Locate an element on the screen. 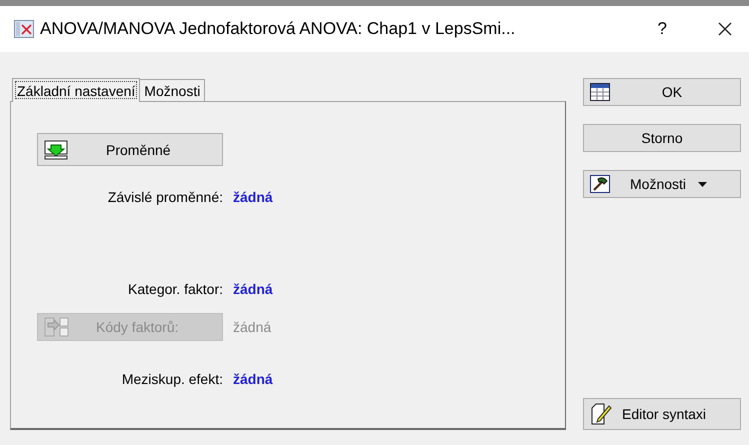 The width and height of the screenshot is (749, 445). field-label: Kategor. faktor: is located at coordinates (175, 289).